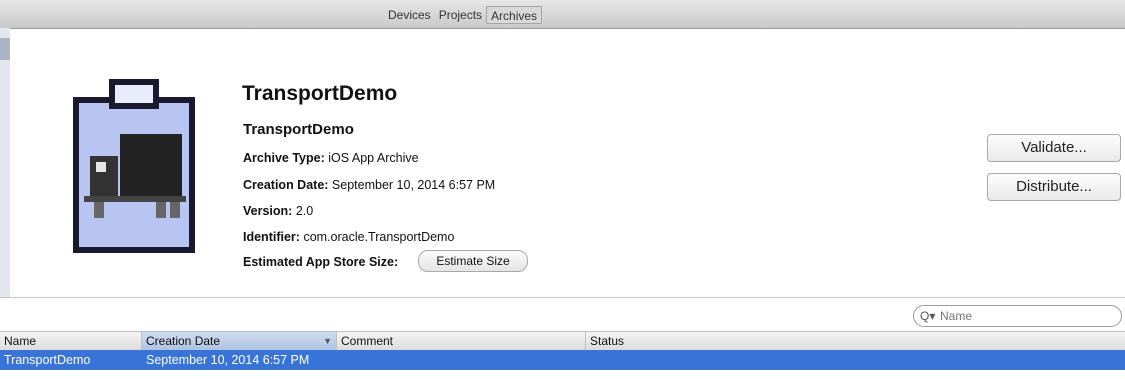  I want to click on column-creation-date: Creation Date ▼, so click(239, 341).